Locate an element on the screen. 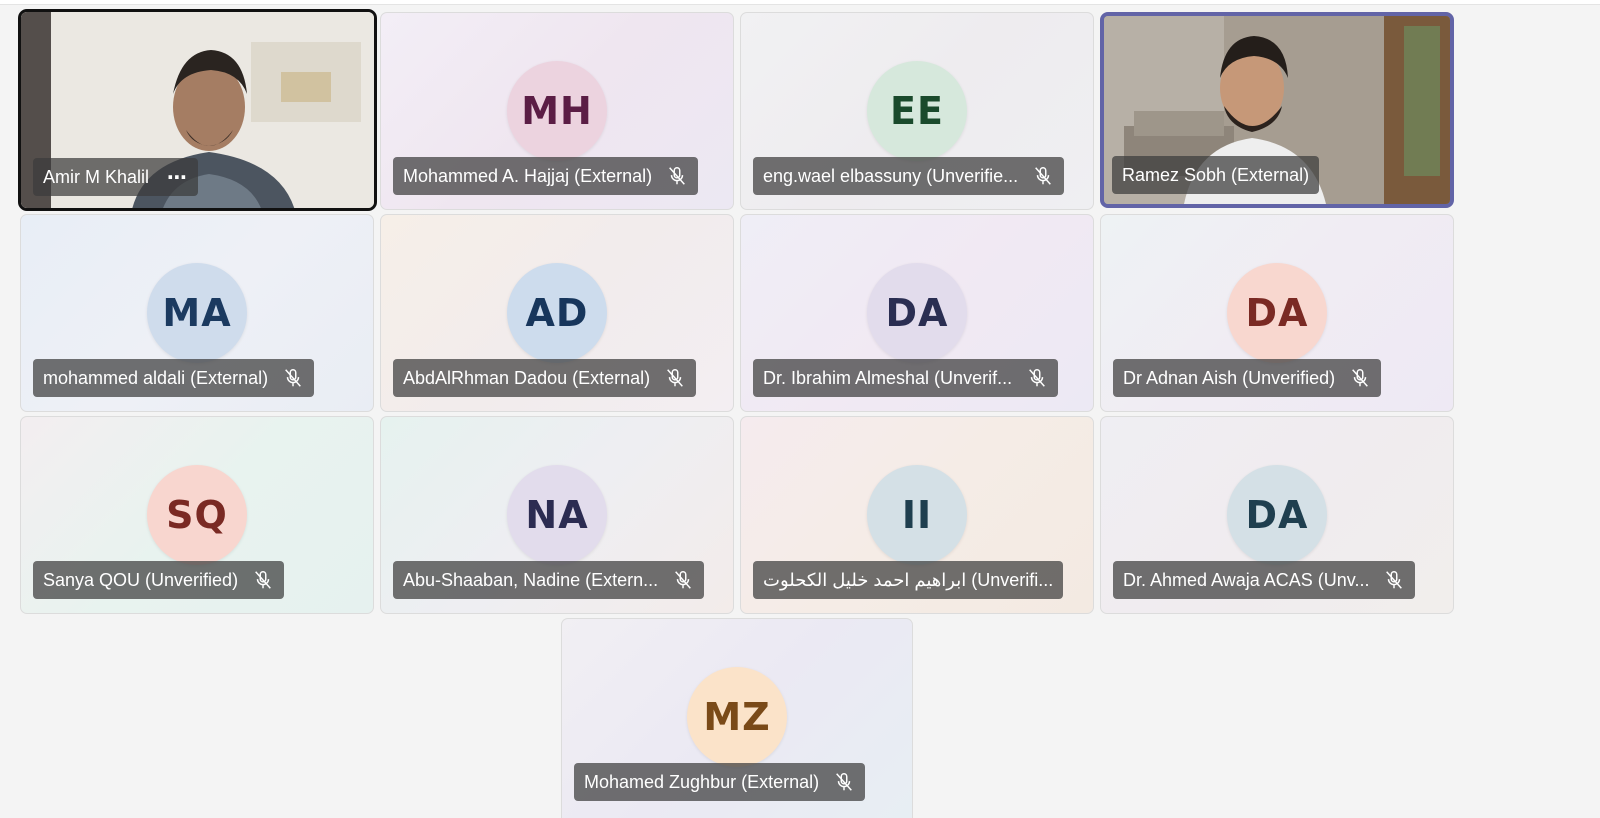 The width and height of the screenshot is (1600, 818). participant-nameplate: Ramez Sobh (External) is located at coordinates (1216, 175).